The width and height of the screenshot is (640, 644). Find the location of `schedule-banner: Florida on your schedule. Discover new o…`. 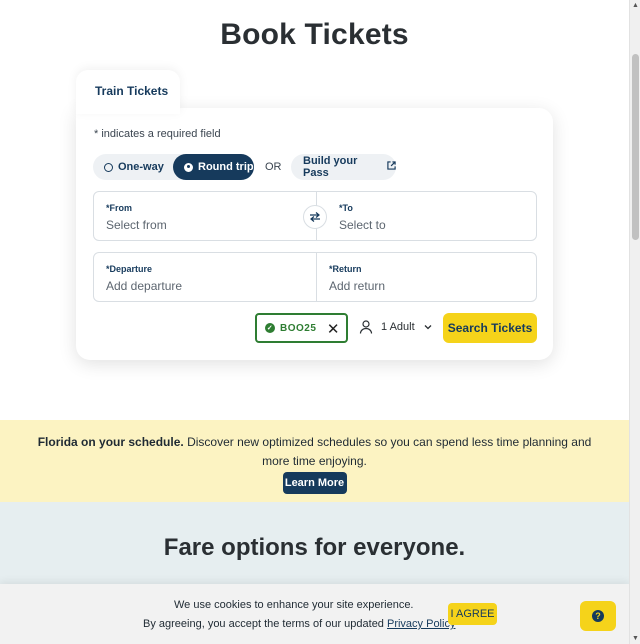

schedule-banner: Florida on your schedule. Discover new o… is located at coordinates (314, 461).